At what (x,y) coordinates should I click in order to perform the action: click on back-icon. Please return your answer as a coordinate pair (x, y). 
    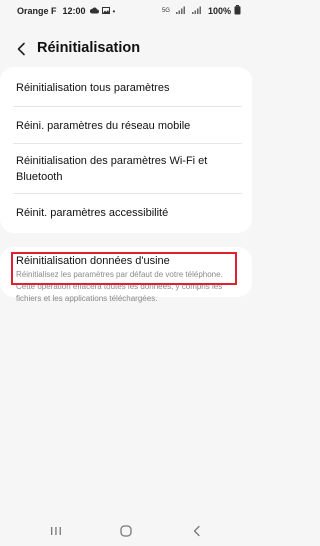
    Looking at the image, I should click on (196, 531).